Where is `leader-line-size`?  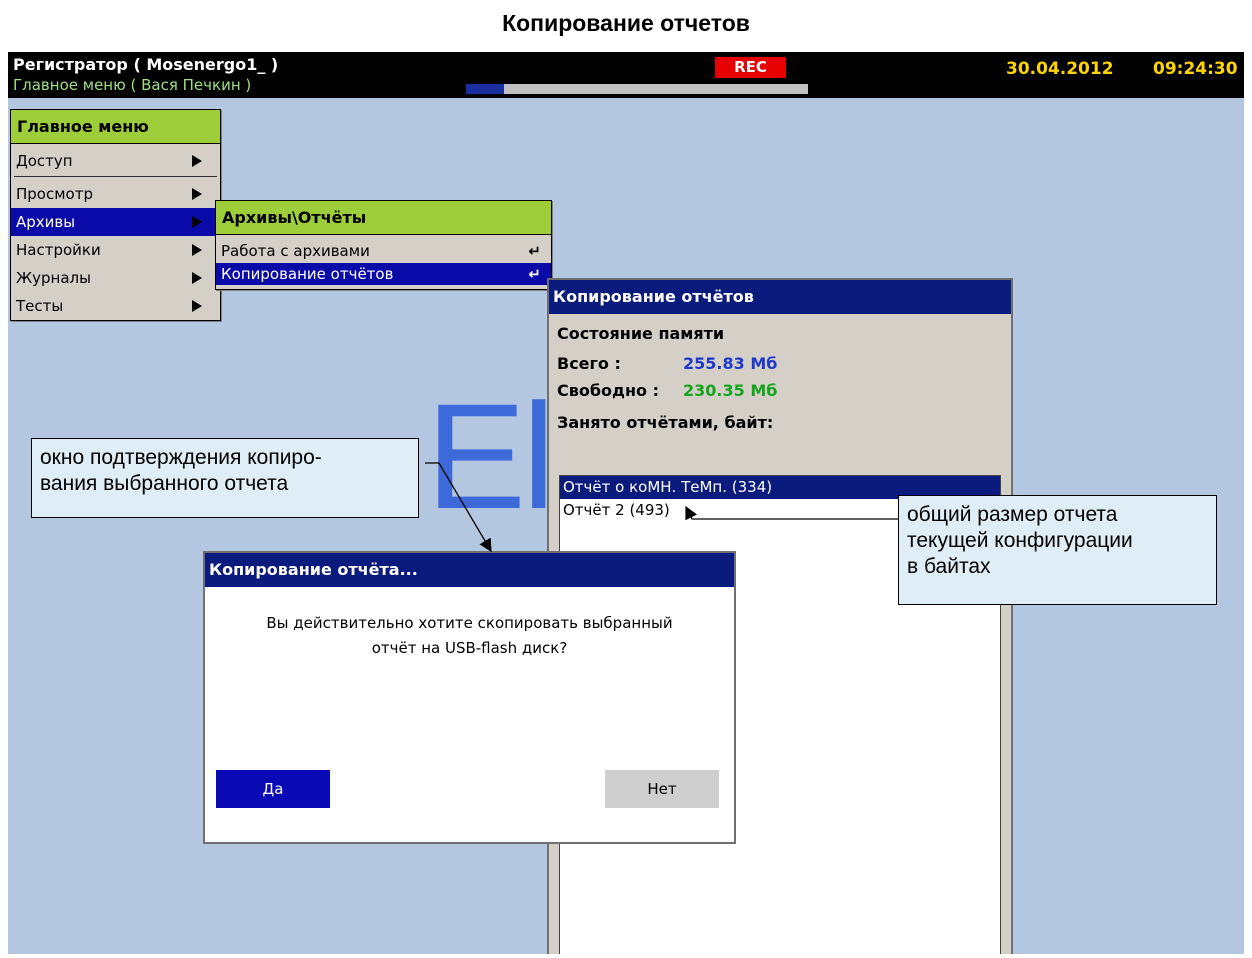
leader-line-size is located at coordinates (791, 513).